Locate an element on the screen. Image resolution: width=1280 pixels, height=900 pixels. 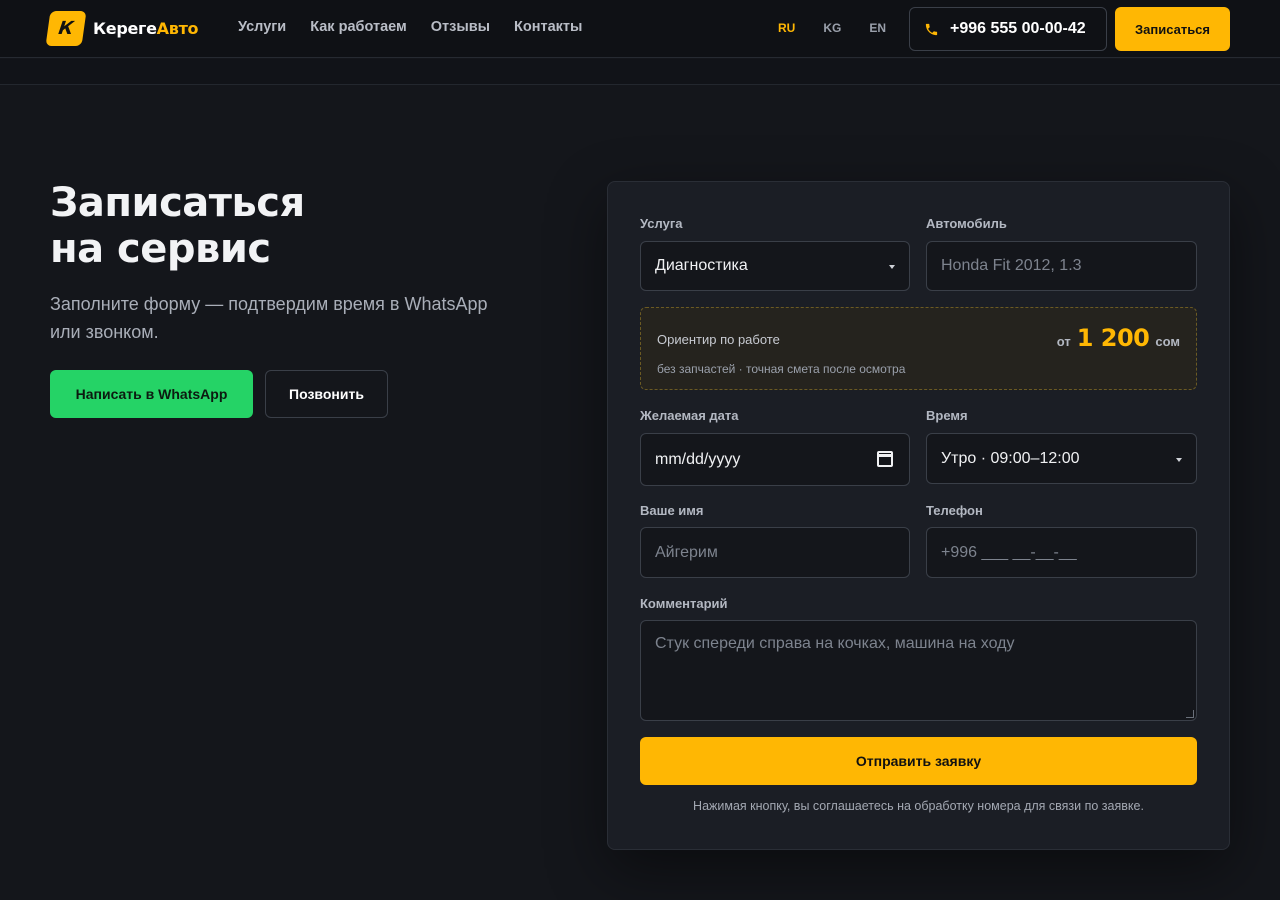
page-title-line-1: Записаться is located at coordinates (177, 203).